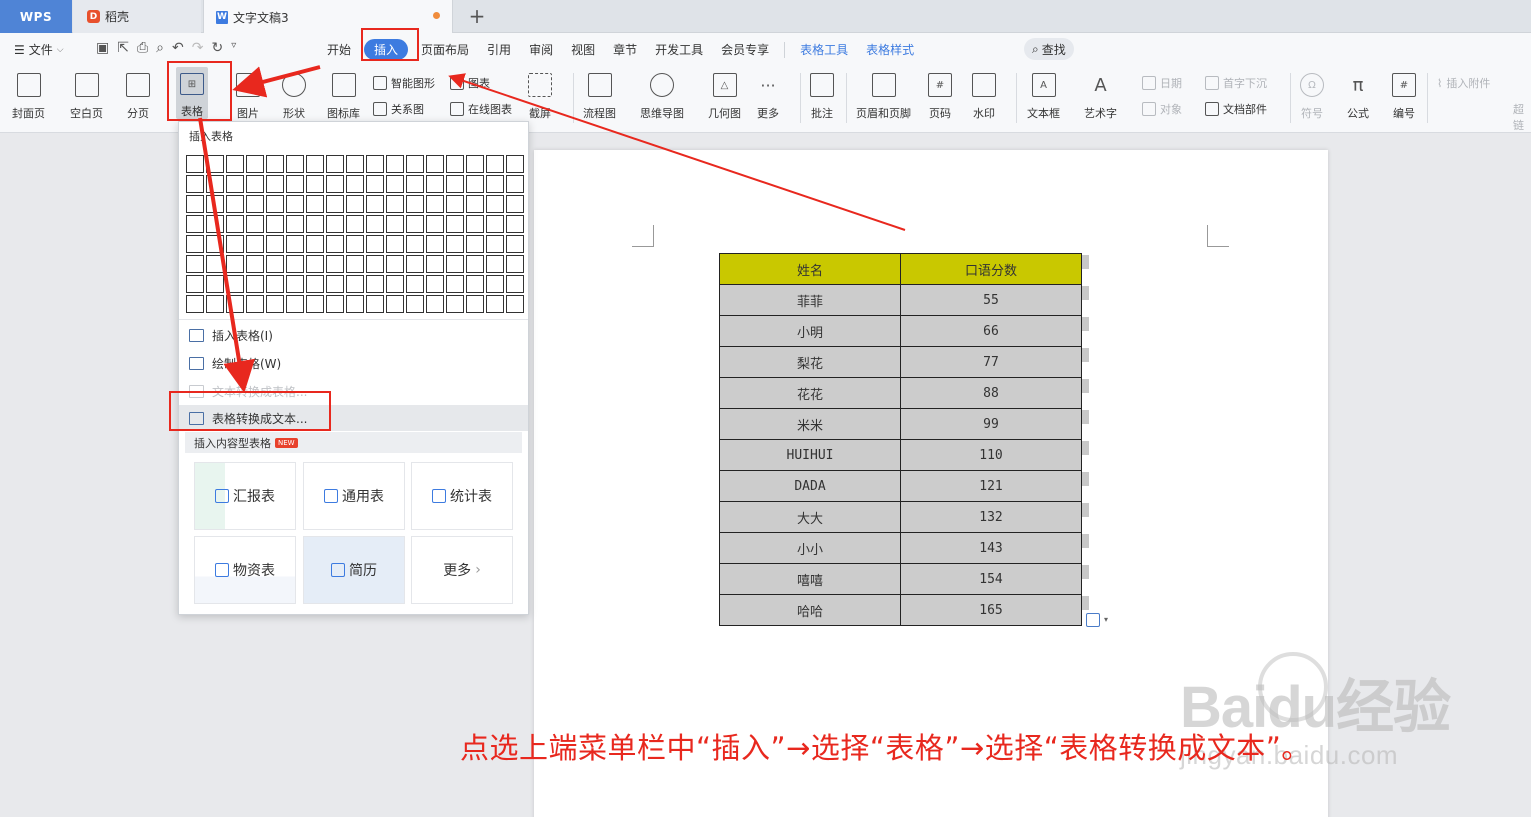 The width and height of the screenshot is (1531, 817). What do you see at coordinates (248, 95) in the screenshot?
I see `picture-button: 图片` at bounding box center [248, 95].